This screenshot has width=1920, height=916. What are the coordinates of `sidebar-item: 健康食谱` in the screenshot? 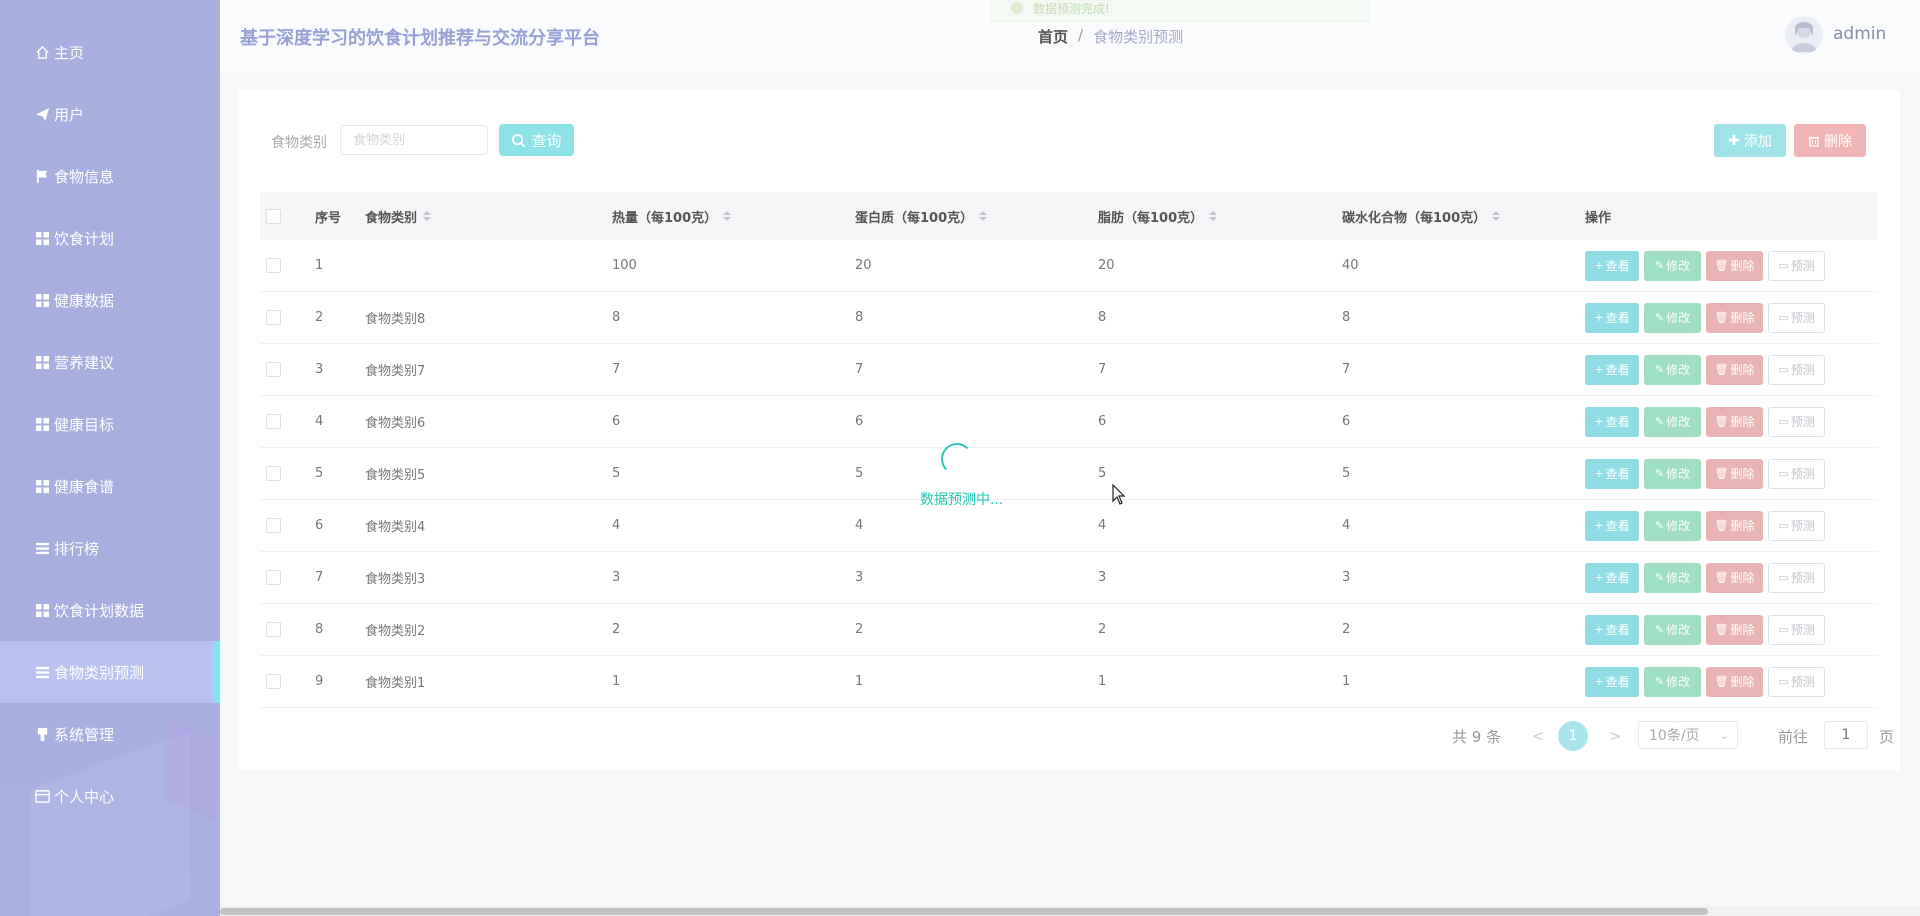 It's located at (110, 486).